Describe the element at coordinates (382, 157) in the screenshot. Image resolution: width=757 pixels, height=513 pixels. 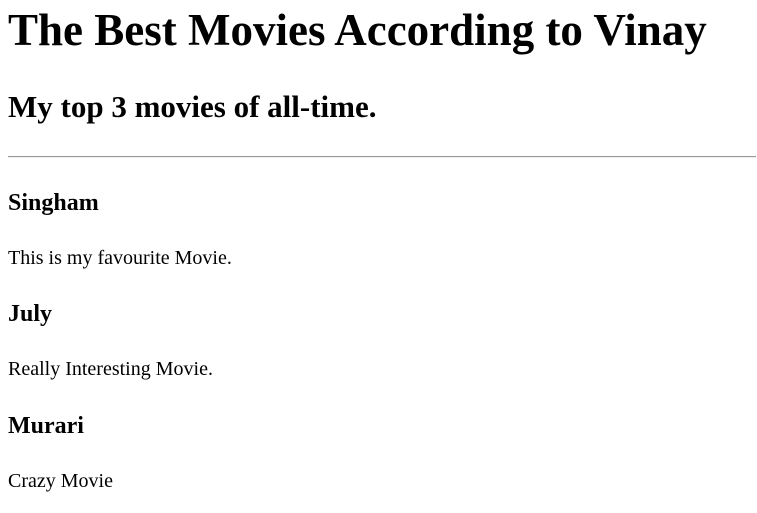
I see `divider` at that location.